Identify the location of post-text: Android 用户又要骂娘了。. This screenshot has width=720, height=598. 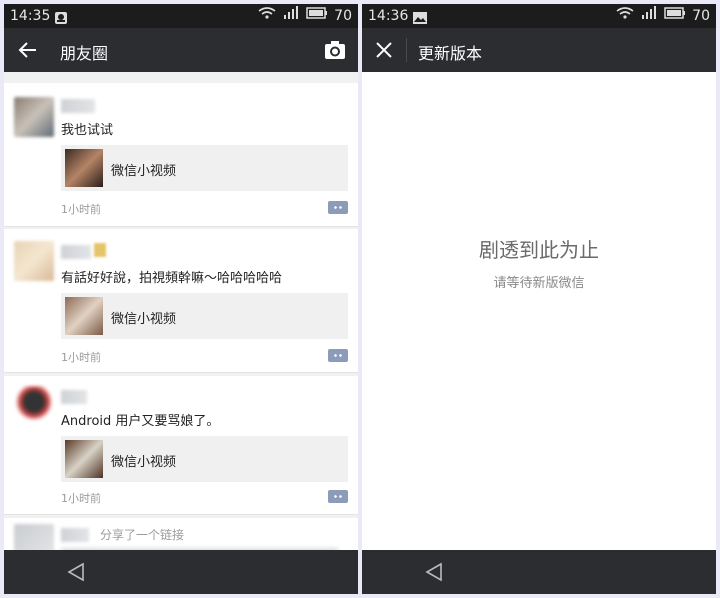
(140, 421).